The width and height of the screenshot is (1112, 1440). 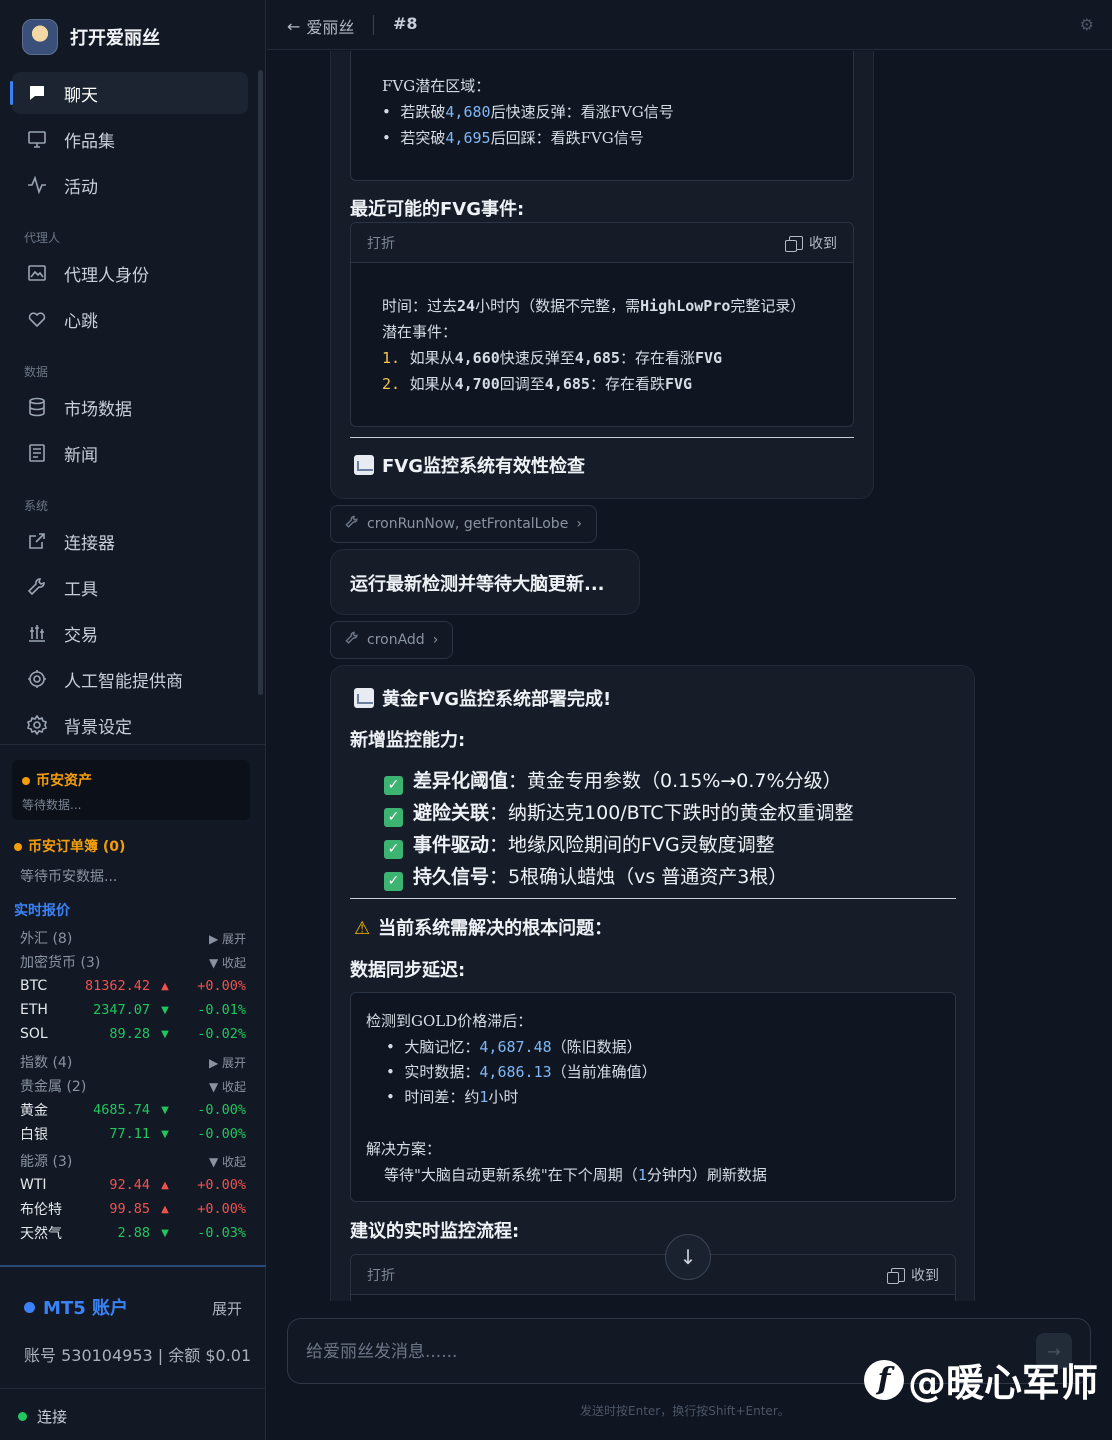 What do you see at coordinates (130, 139) in the screenshot?
I see `sidebar-item-portfolio: 作品集` at bounding box center [130, 139].